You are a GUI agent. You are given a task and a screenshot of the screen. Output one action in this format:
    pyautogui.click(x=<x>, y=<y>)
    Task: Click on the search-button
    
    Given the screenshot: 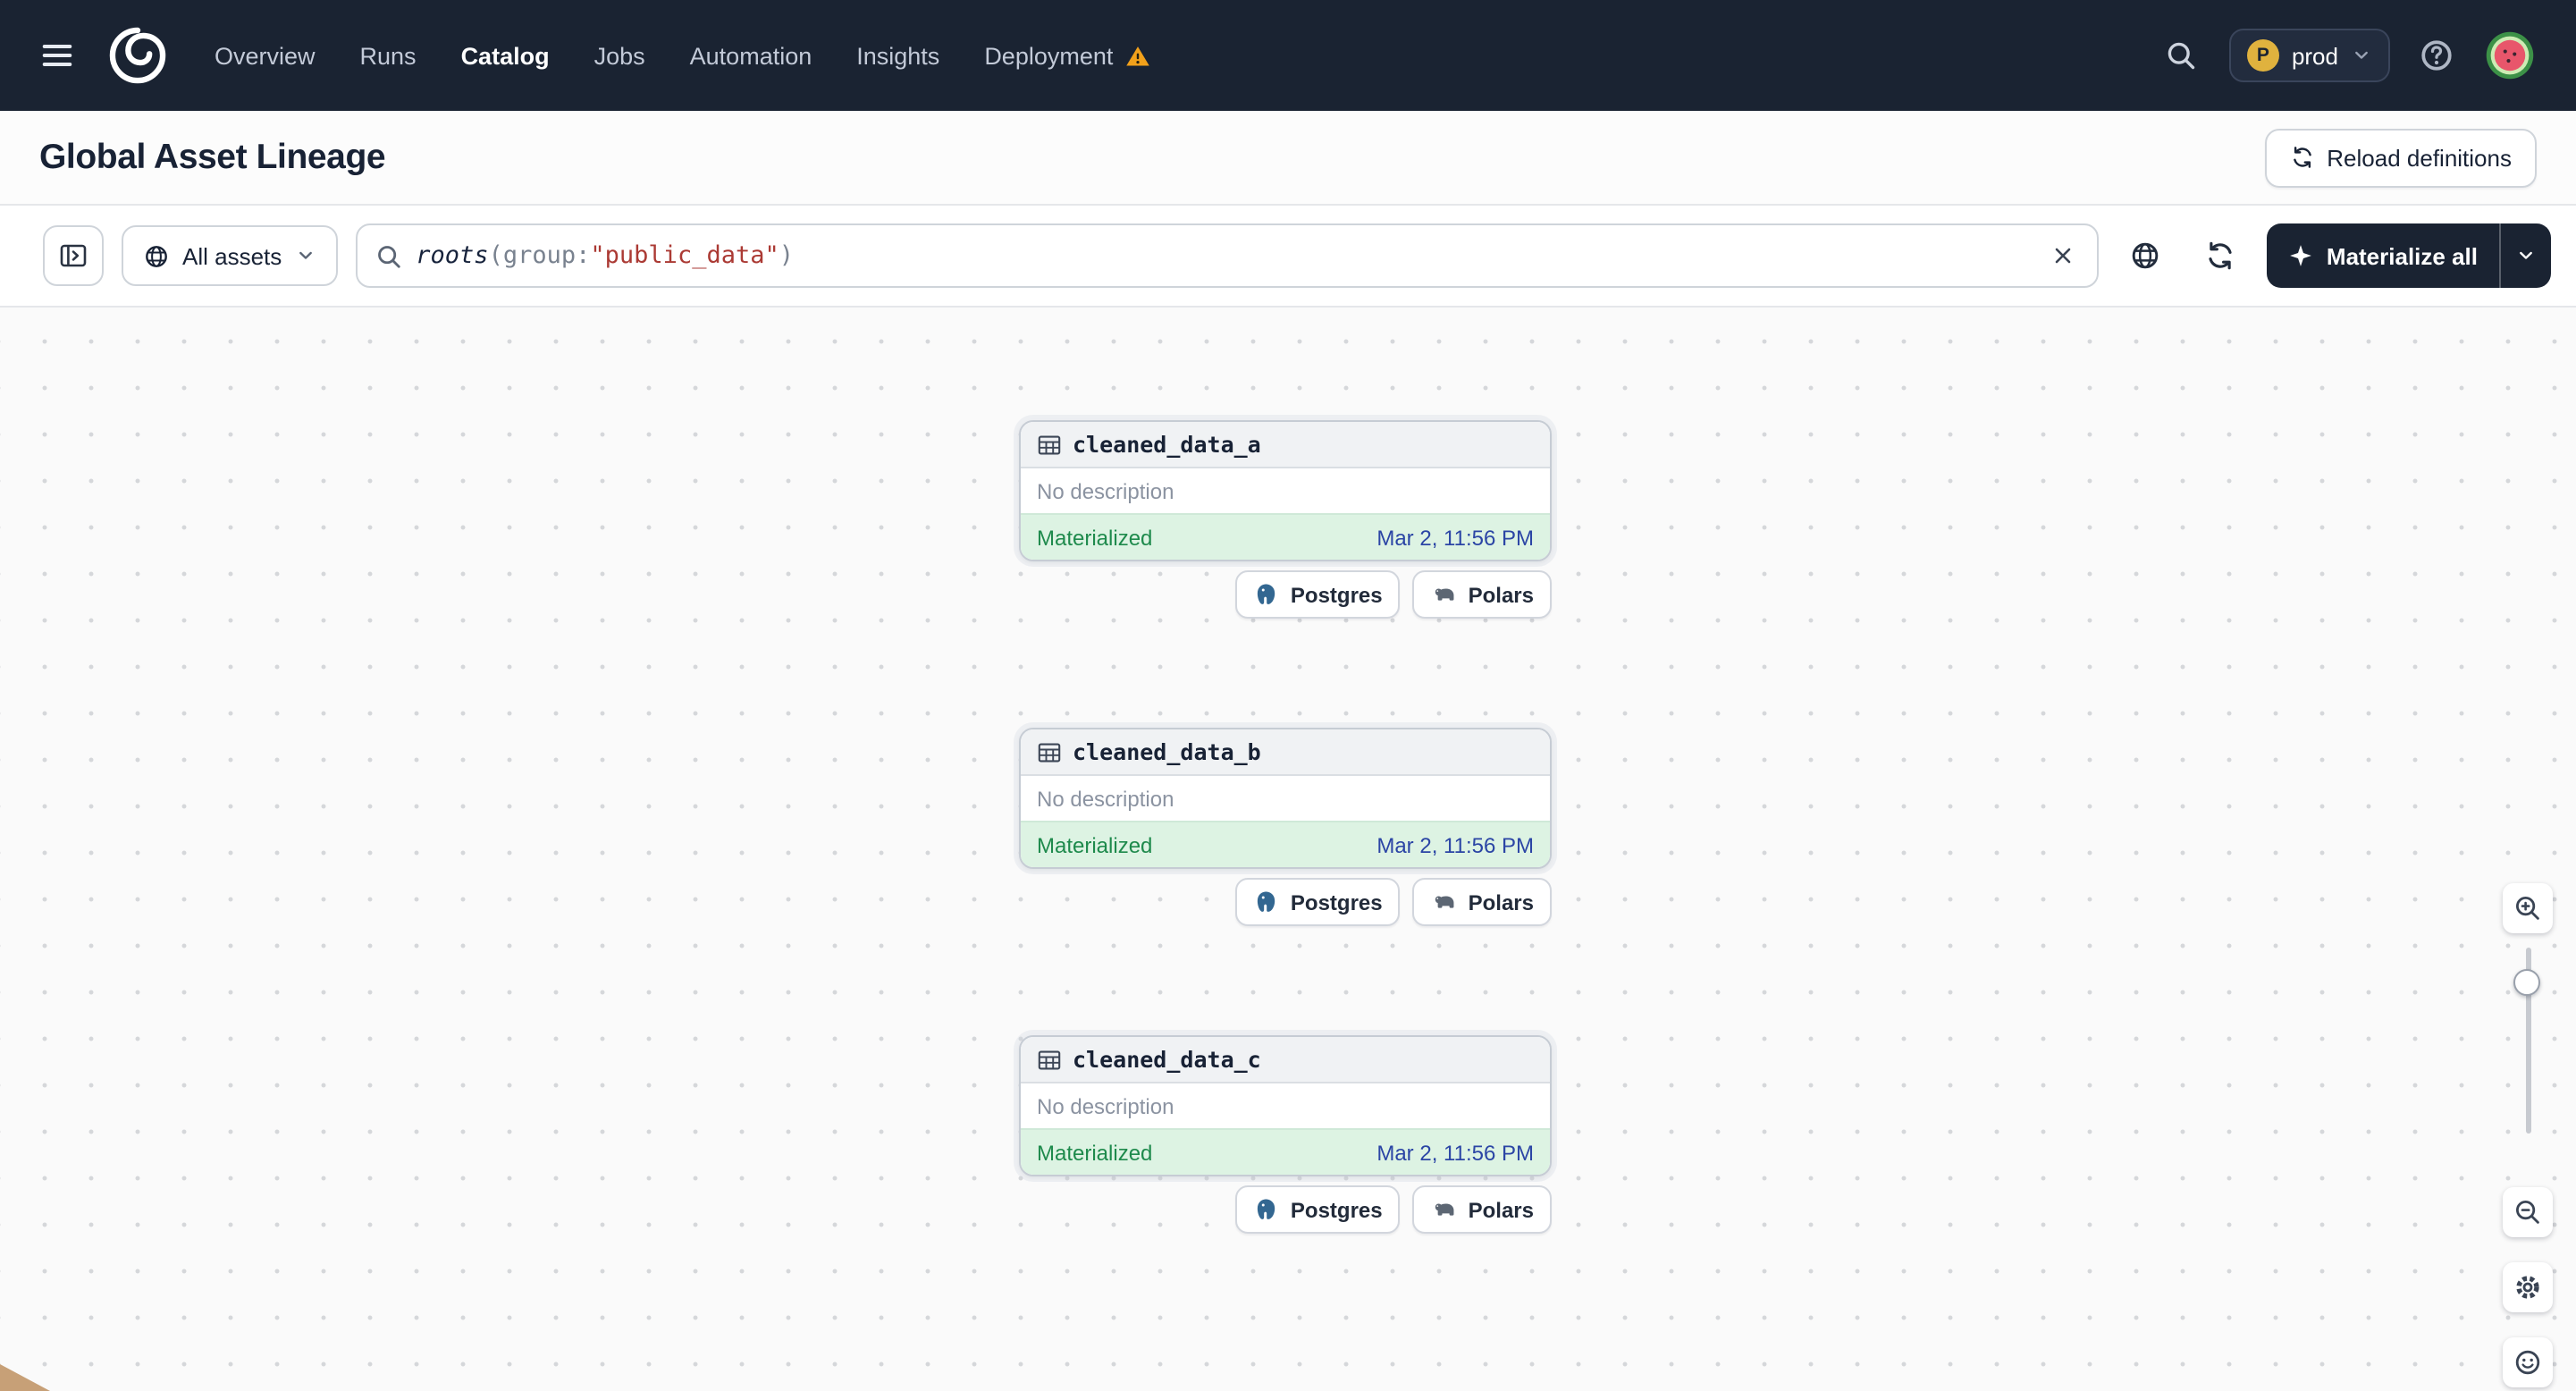 What is the action you would take?
    pyautogui.click(x=2181, y=55)
    